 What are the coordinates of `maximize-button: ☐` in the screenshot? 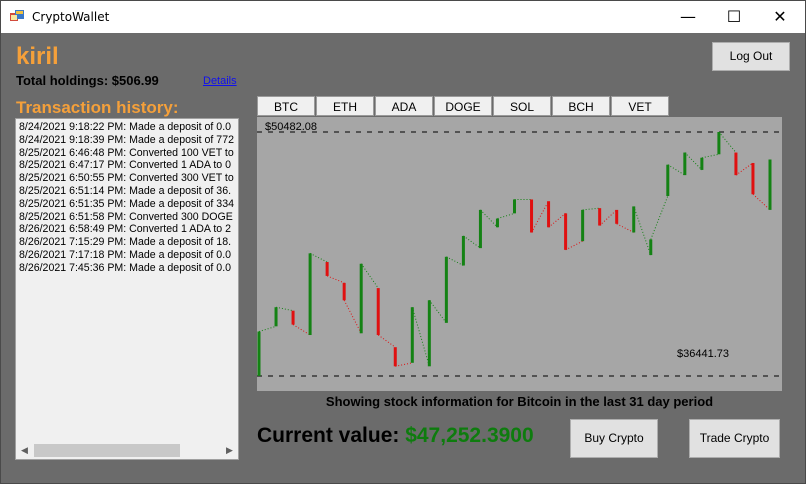 It's located at (734, 17).